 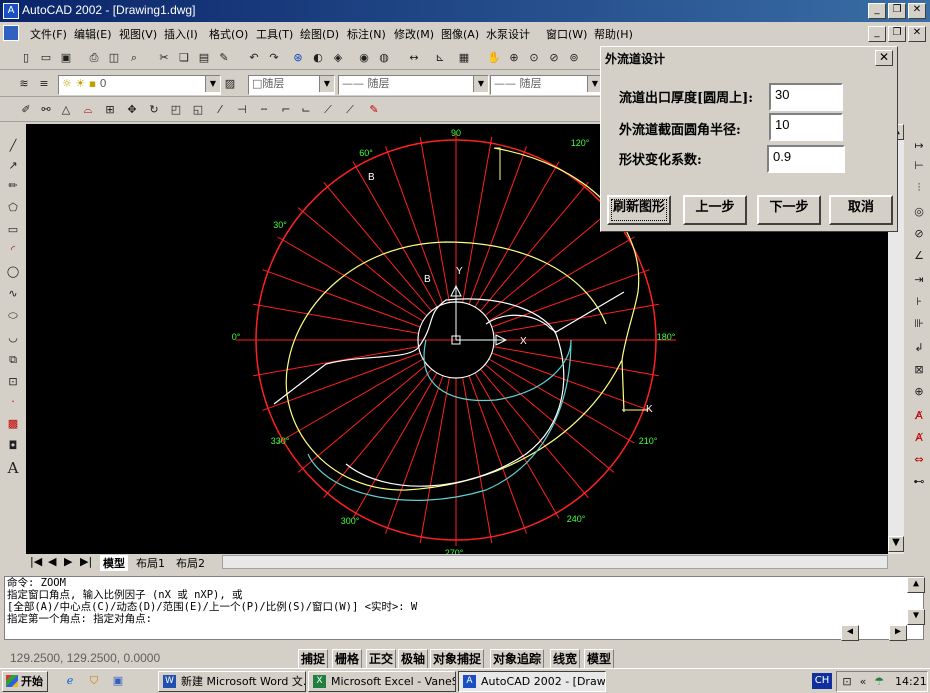 What do you see at coordinates (347, 659) in the screenshot?
I see `grid-toggle: 栅格` at bounding box center [347, 659].